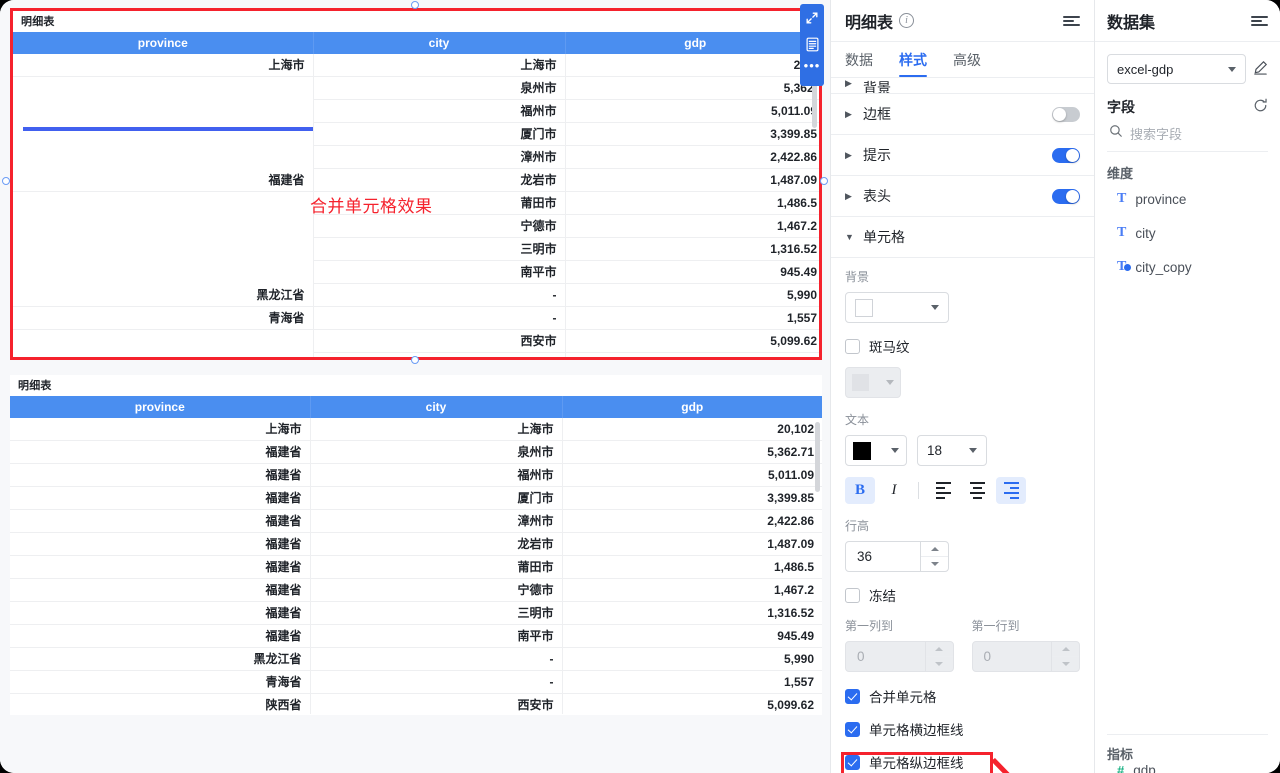  What do you see at coordinates (852, 595) in the screenshot?
I see `freeze-checkbox` at bounding box center [852, 595].